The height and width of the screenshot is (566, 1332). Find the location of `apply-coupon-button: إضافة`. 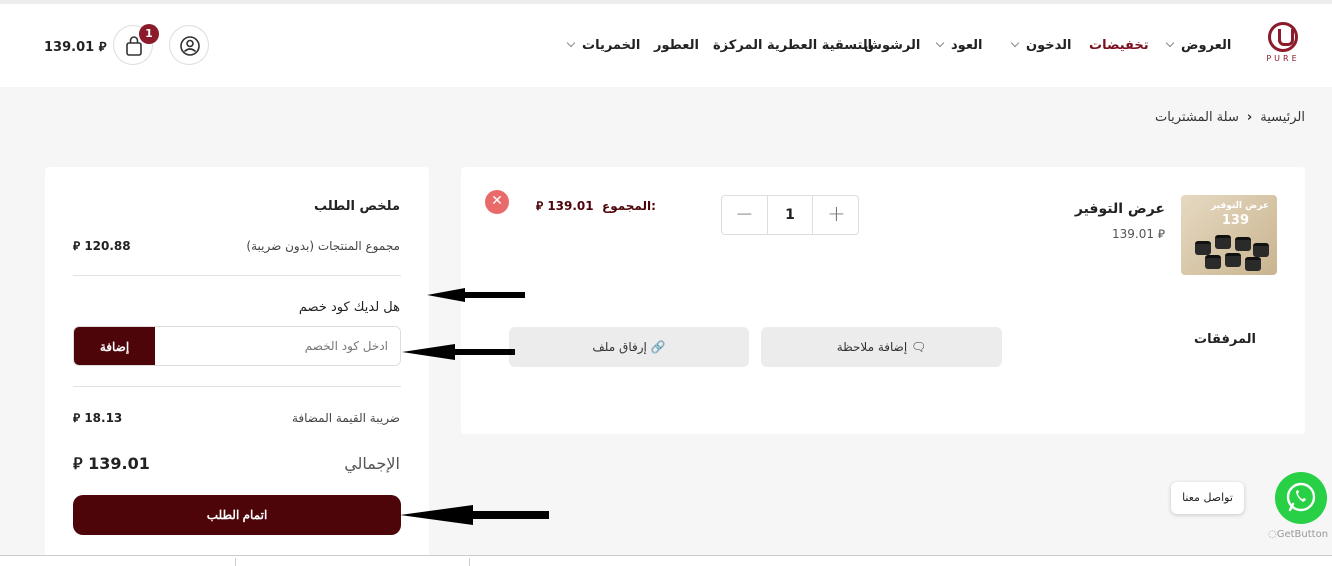

apply-coupon-button: إضافة is located at coordinates (114, 346).